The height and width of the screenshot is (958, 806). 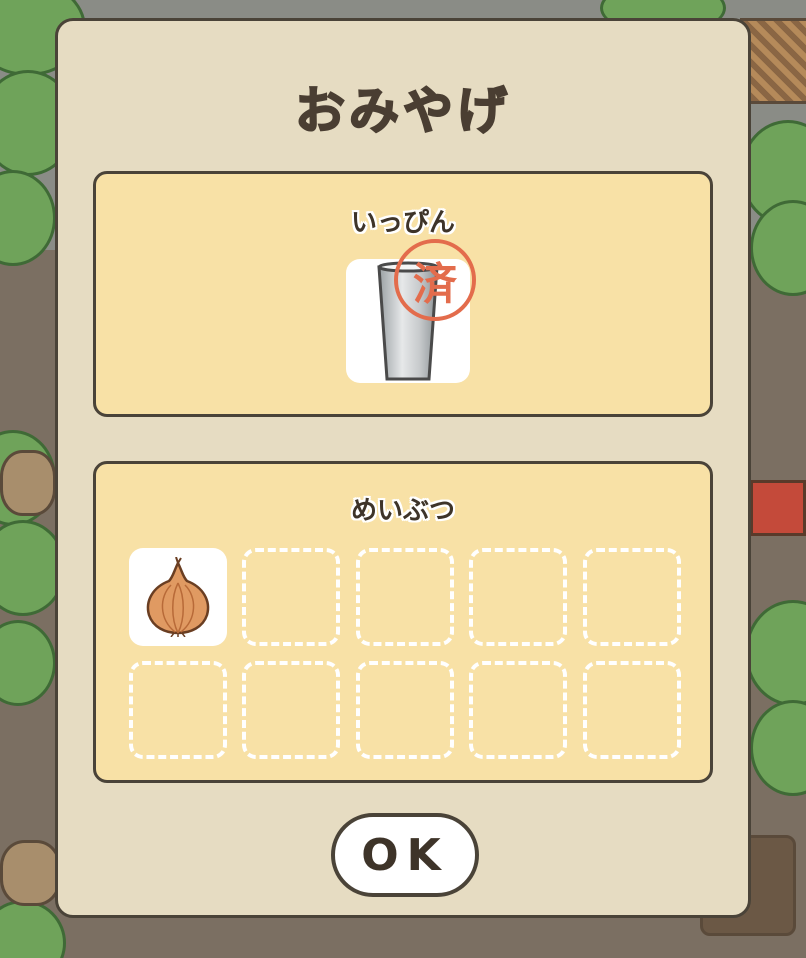 I want to click on local-specialty-label: めいぶつ, so click(x=402, y=511).